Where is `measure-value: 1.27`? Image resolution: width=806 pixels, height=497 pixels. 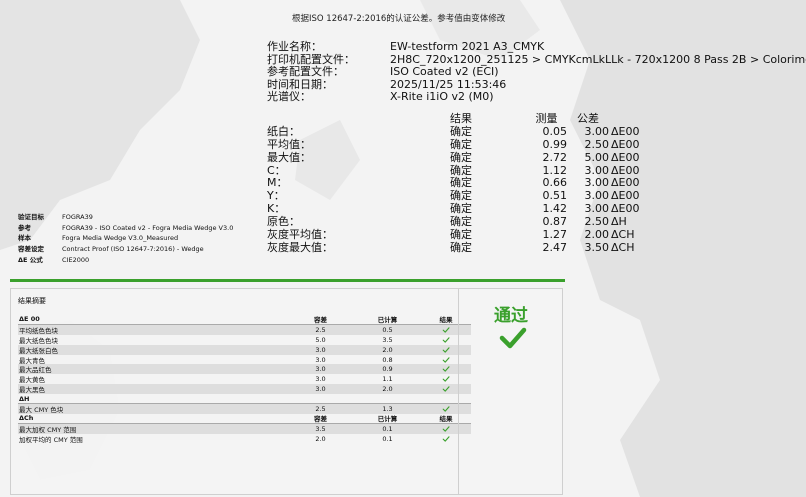 measure-value: 1.27 is located at coordinates (555, 235).